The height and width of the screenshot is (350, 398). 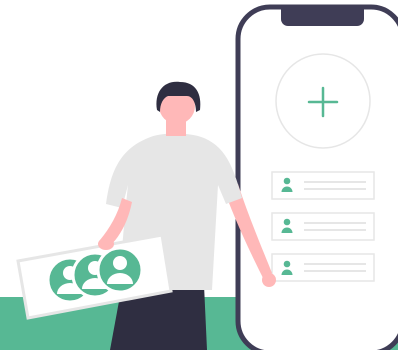 I want to click on right-hand, so click(x=269, y=280).